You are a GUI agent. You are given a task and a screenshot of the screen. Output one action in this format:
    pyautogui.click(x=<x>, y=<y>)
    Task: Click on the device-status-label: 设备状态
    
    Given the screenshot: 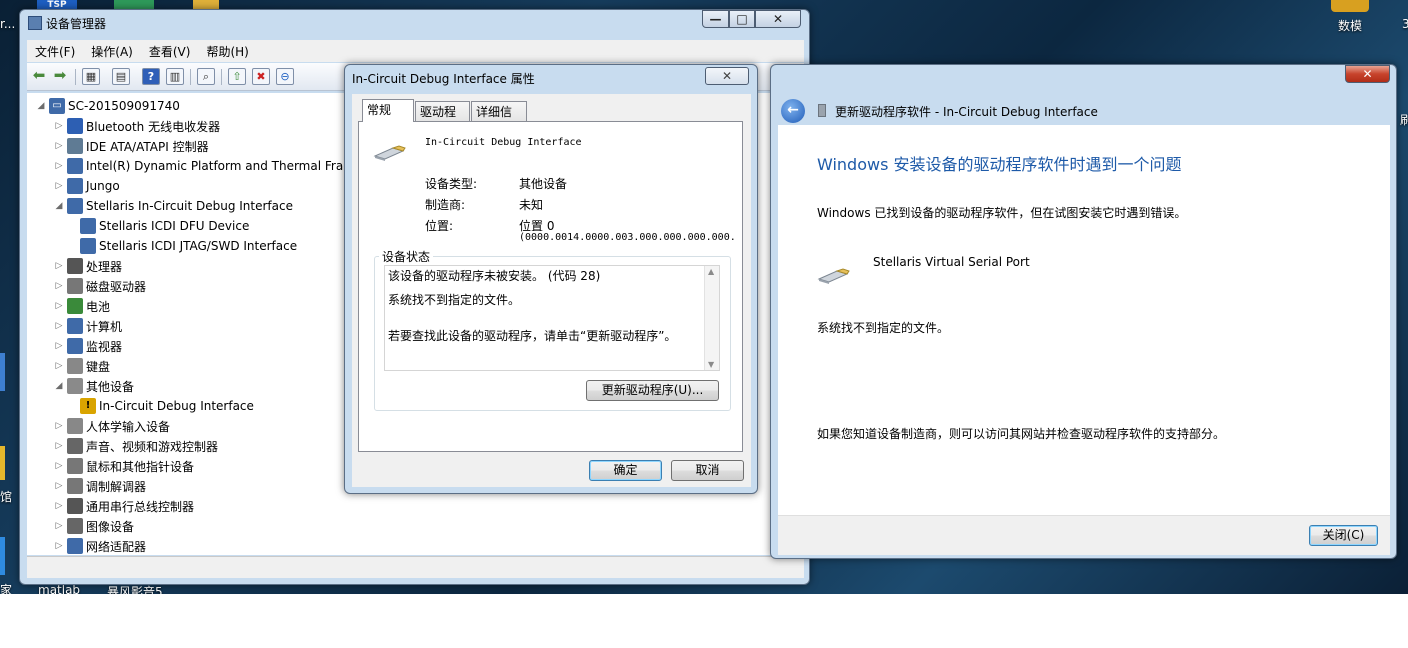 What is the action you would take?
    pyautogui.click(x=406, y=256)
    